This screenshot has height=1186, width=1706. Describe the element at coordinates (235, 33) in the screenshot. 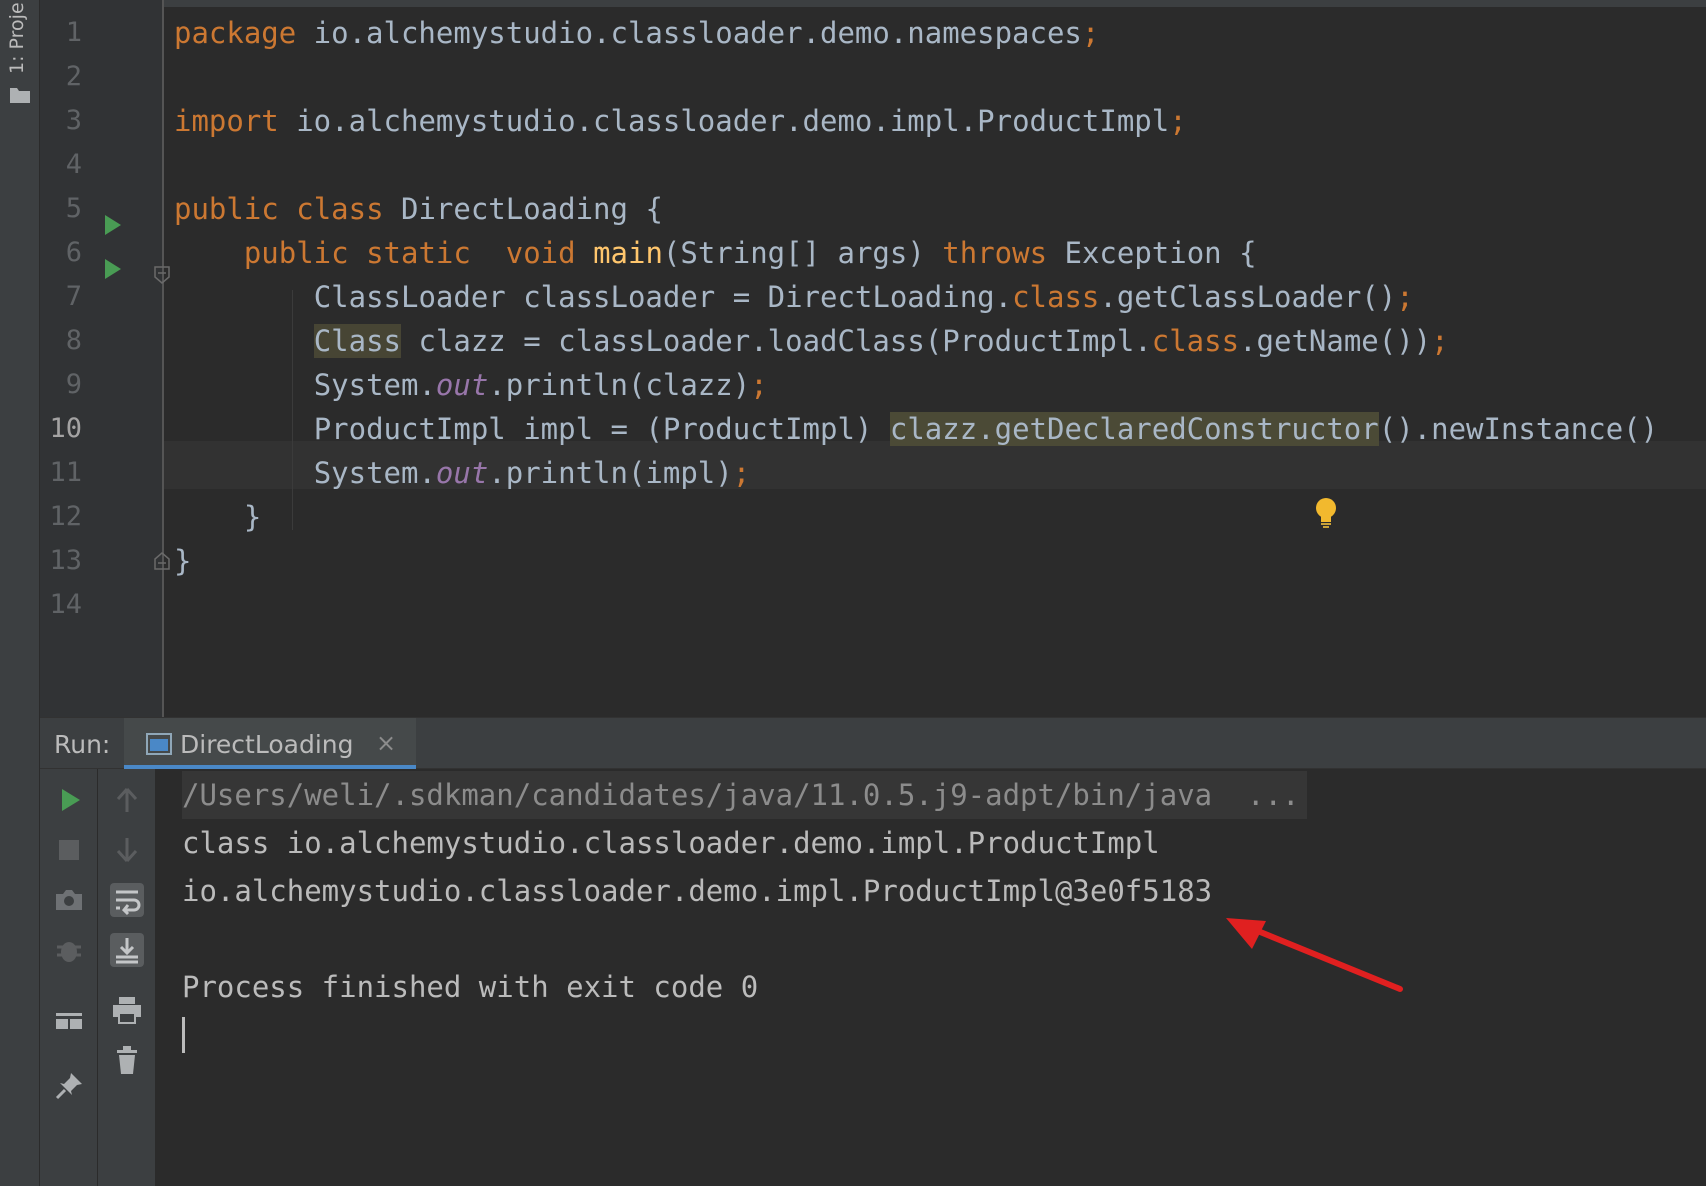

I see `keyword: package` at that location.